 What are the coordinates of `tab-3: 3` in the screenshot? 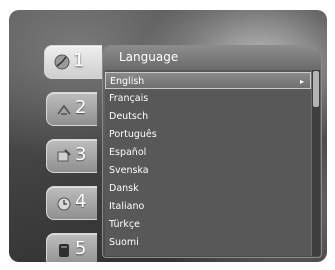 It's located at (71, 156).